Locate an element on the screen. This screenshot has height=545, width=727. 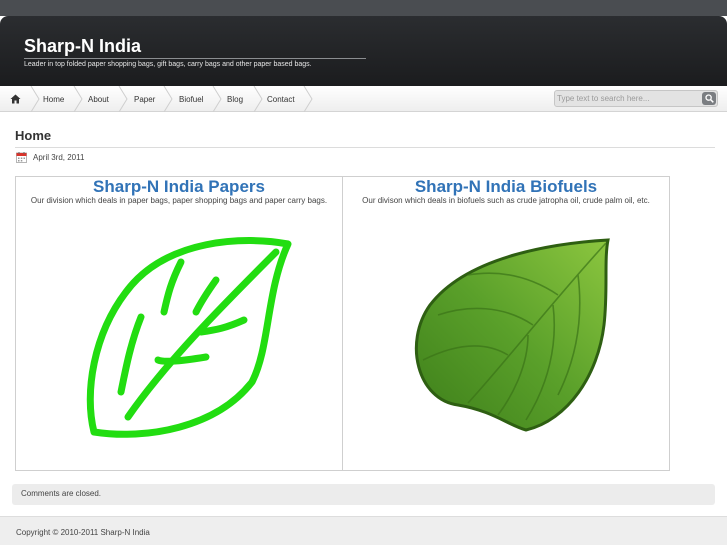
search-input is located at coordinates (627, 98).